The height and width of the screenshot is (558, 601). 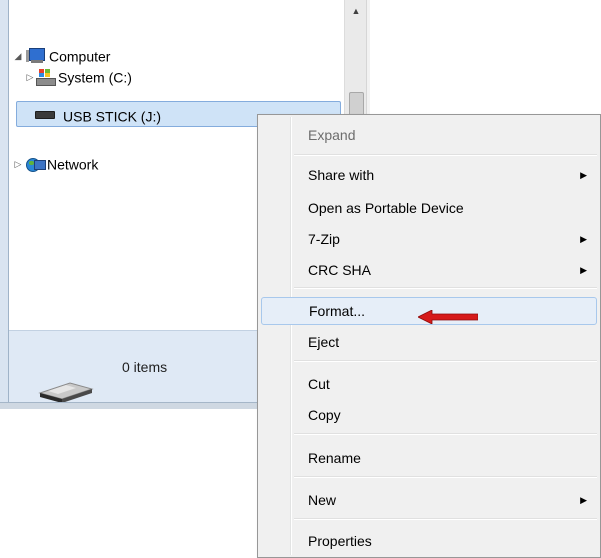 What do you see at coordinates (145, 367) in the screenshot?
I see `item-count: 0 items` at bounding box center [145, 367].